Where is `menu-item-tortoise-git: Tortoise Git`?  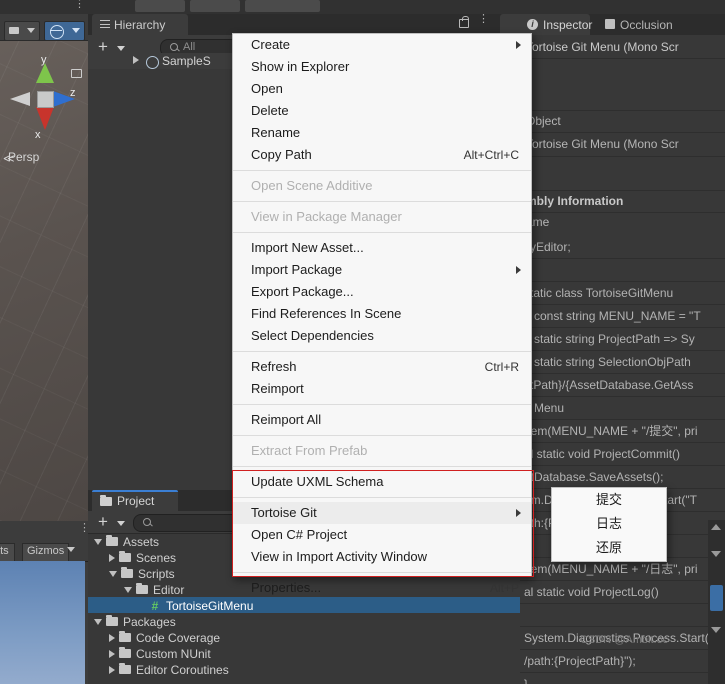
menu-item-tortoise-git: Tortoise Git is located at coordinates (382, 513).